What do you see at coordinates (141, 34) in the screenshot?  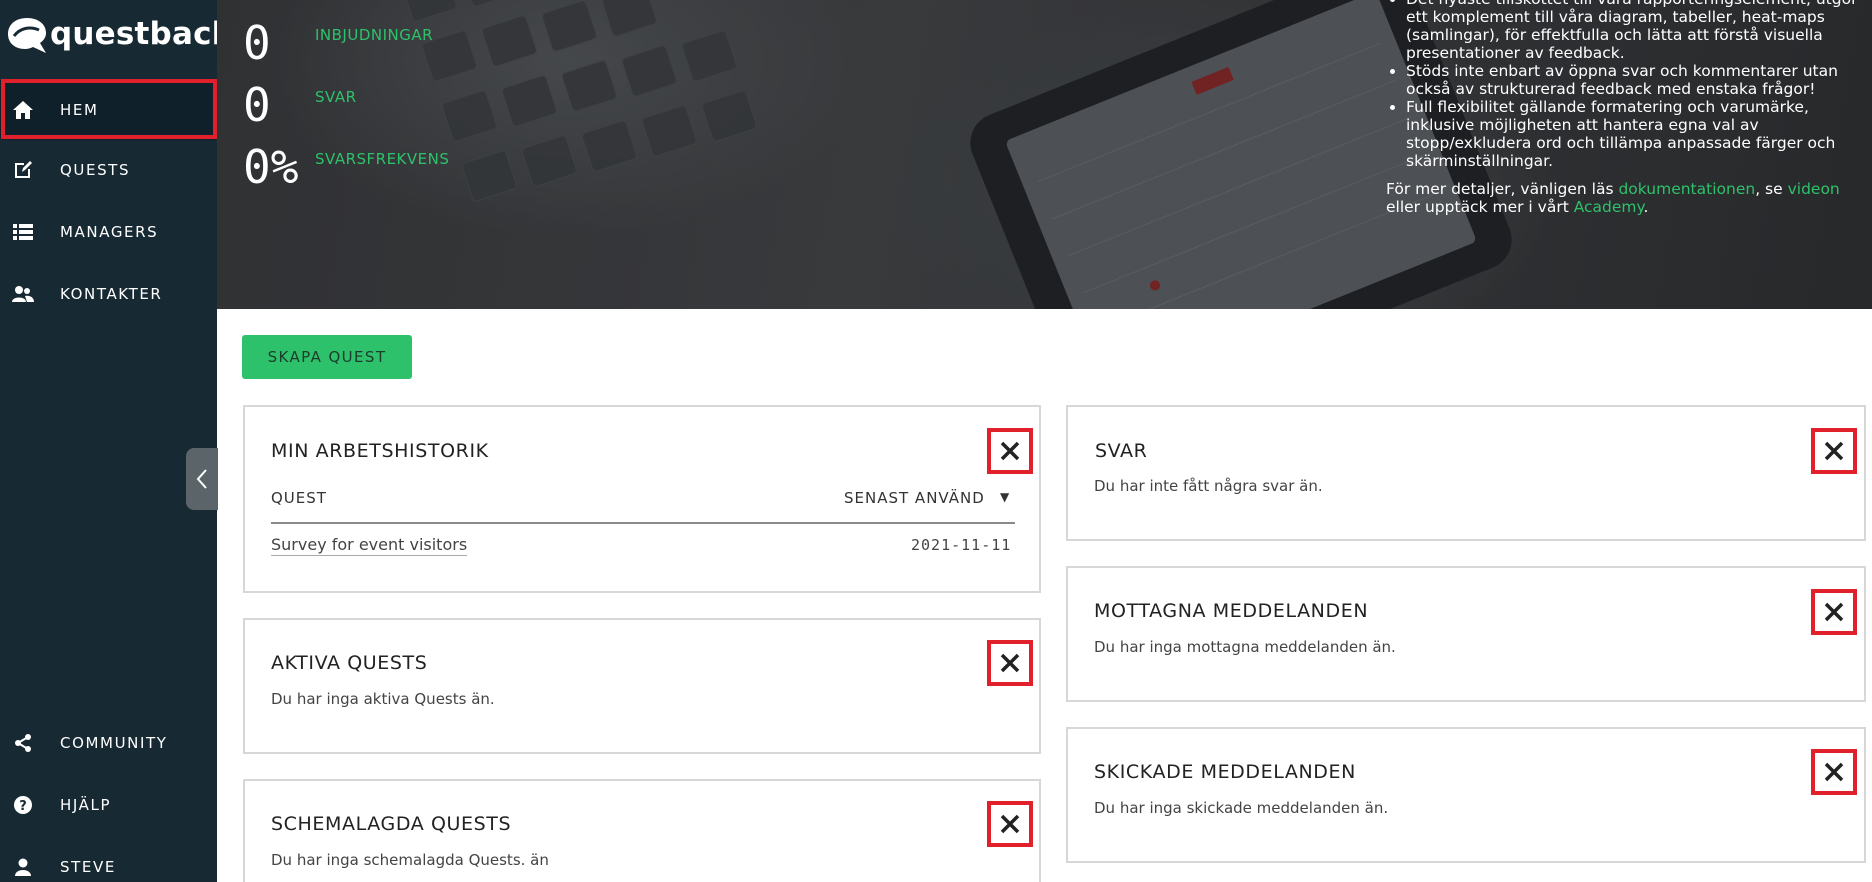 I see `logo-text: questback` at bounding box center [141, 34].